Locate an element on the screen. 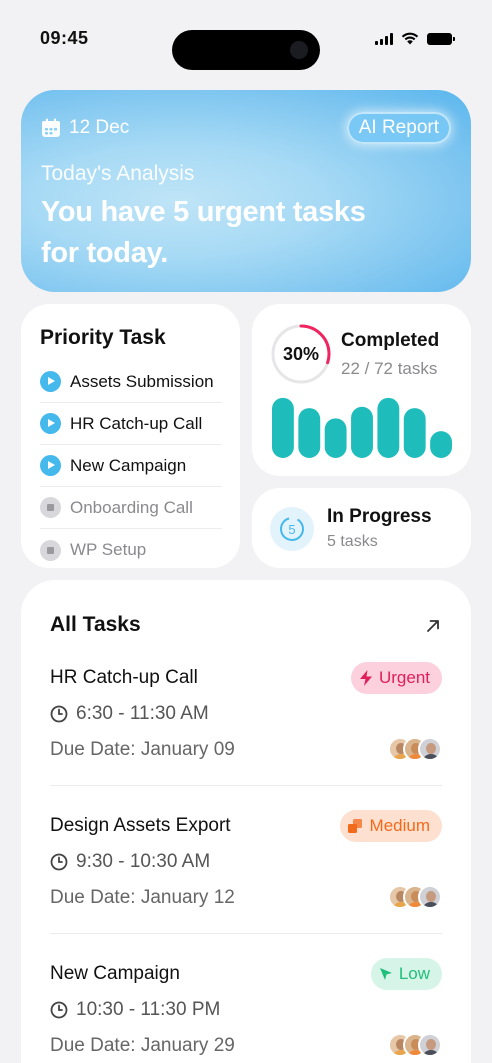 Image resolution: width=492 pixels, height=1063 pixels. priority-item: Onboarding Call is located at coordinates (131, 508).